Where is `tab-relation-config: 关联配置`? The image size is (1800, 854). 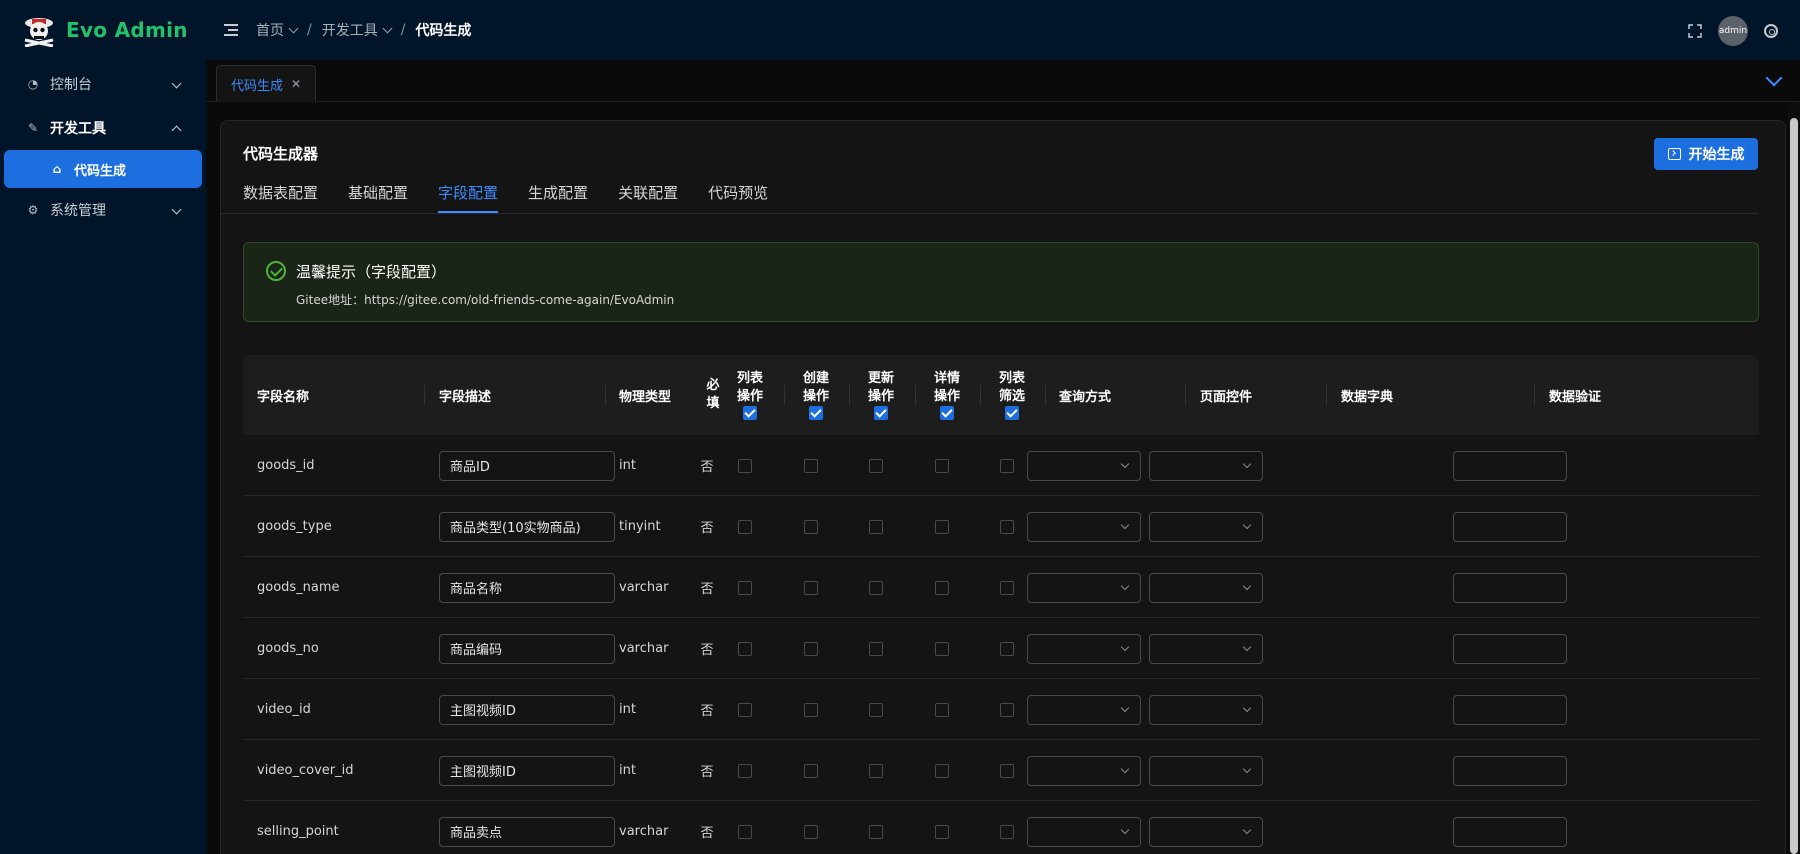 tab-relation-config: 关联配置 is located at coordinates (648, 192).